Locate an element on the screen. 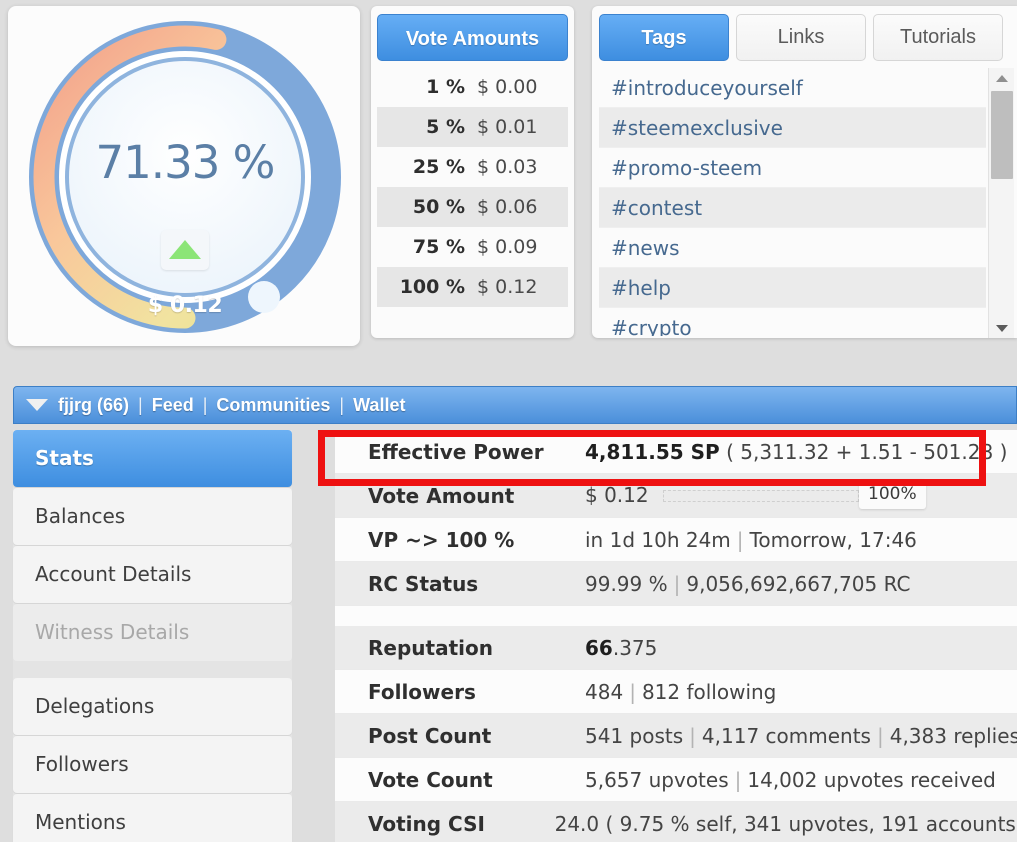  stats-key: Voting CSI is located at coordinates (426, 823).